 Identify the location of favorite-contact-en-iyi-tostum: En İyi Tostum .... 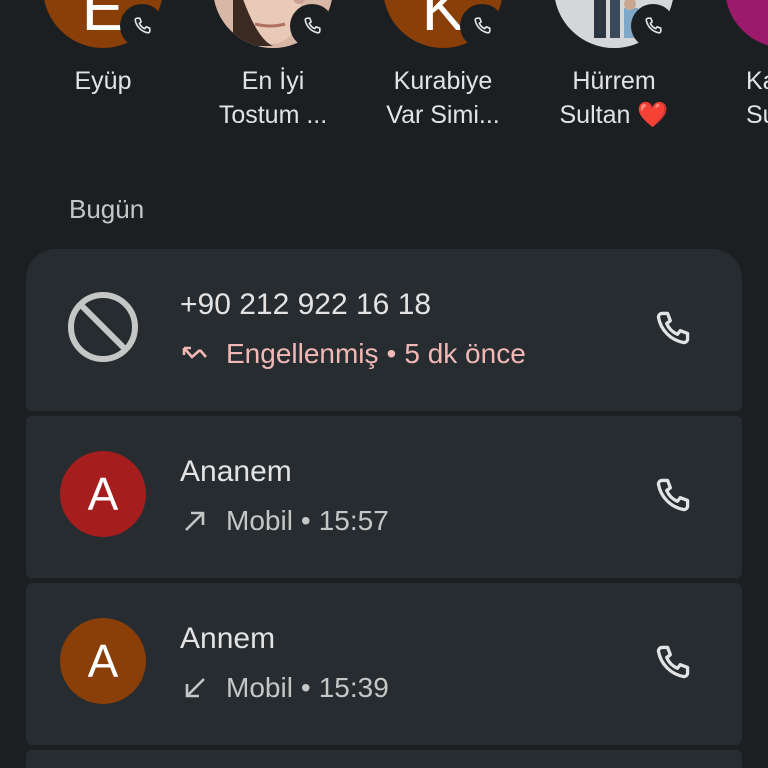
(273, 75).